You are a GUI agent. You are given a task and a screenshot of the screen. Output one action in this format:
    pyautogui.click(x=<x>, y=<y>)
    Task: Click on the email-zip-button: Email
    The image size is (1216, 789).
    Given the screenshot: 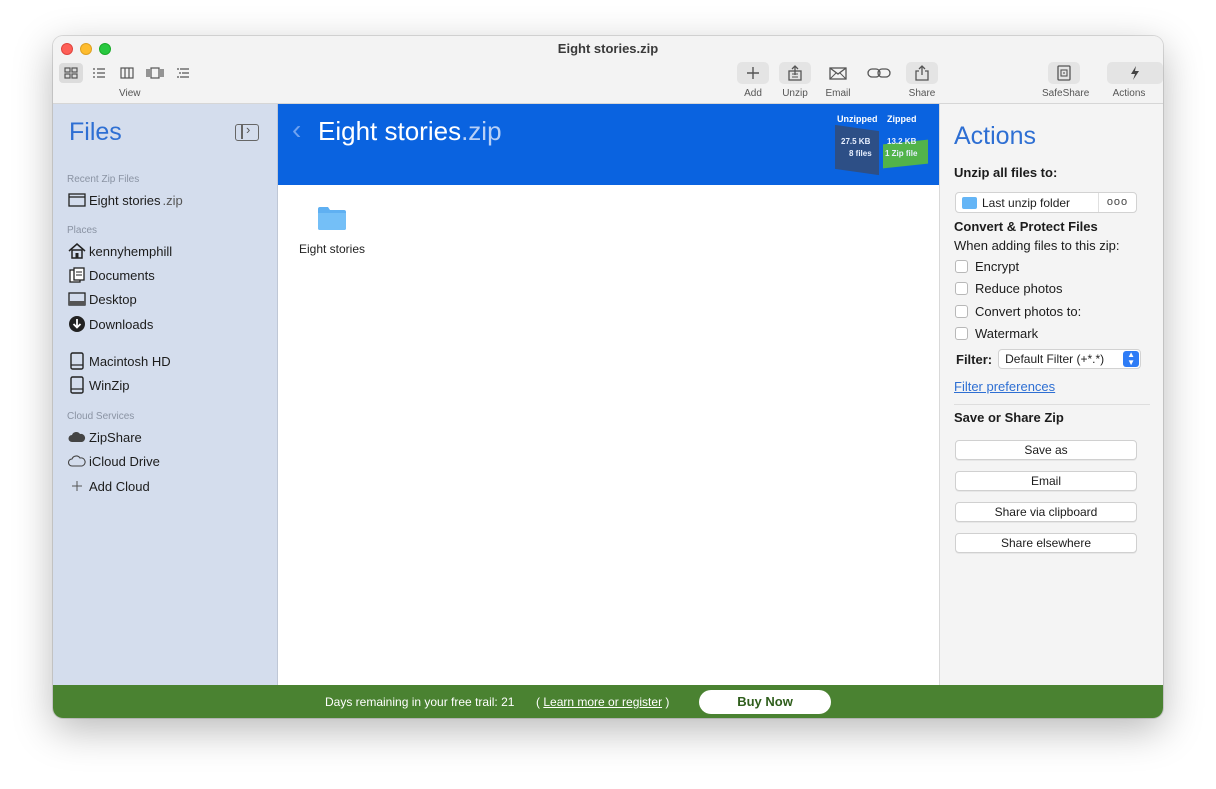 What is the action you would take?
    pyautogui.click(x=1046, y=481)
    